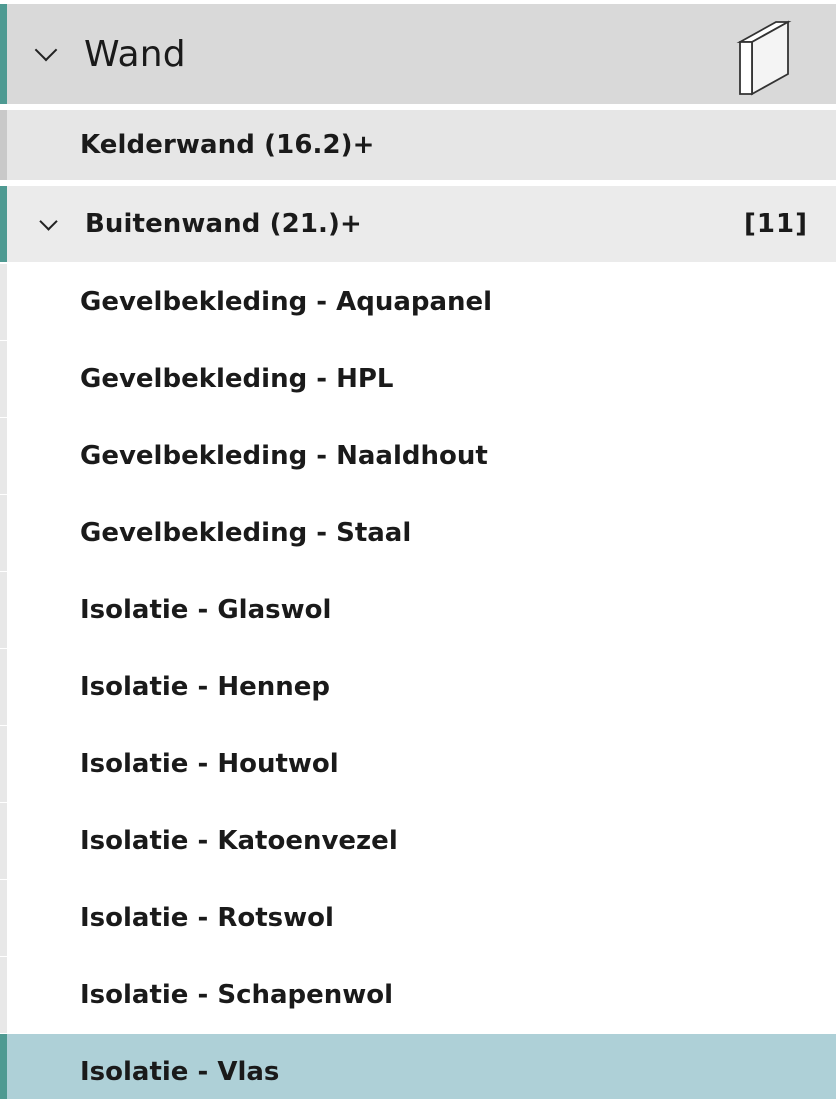 The image size is (840, 1099). Describe the element at coordinates (284, 456) in the screenshot. I see `list-item-label: Gevelbekleding - Naaldhout` at that location.